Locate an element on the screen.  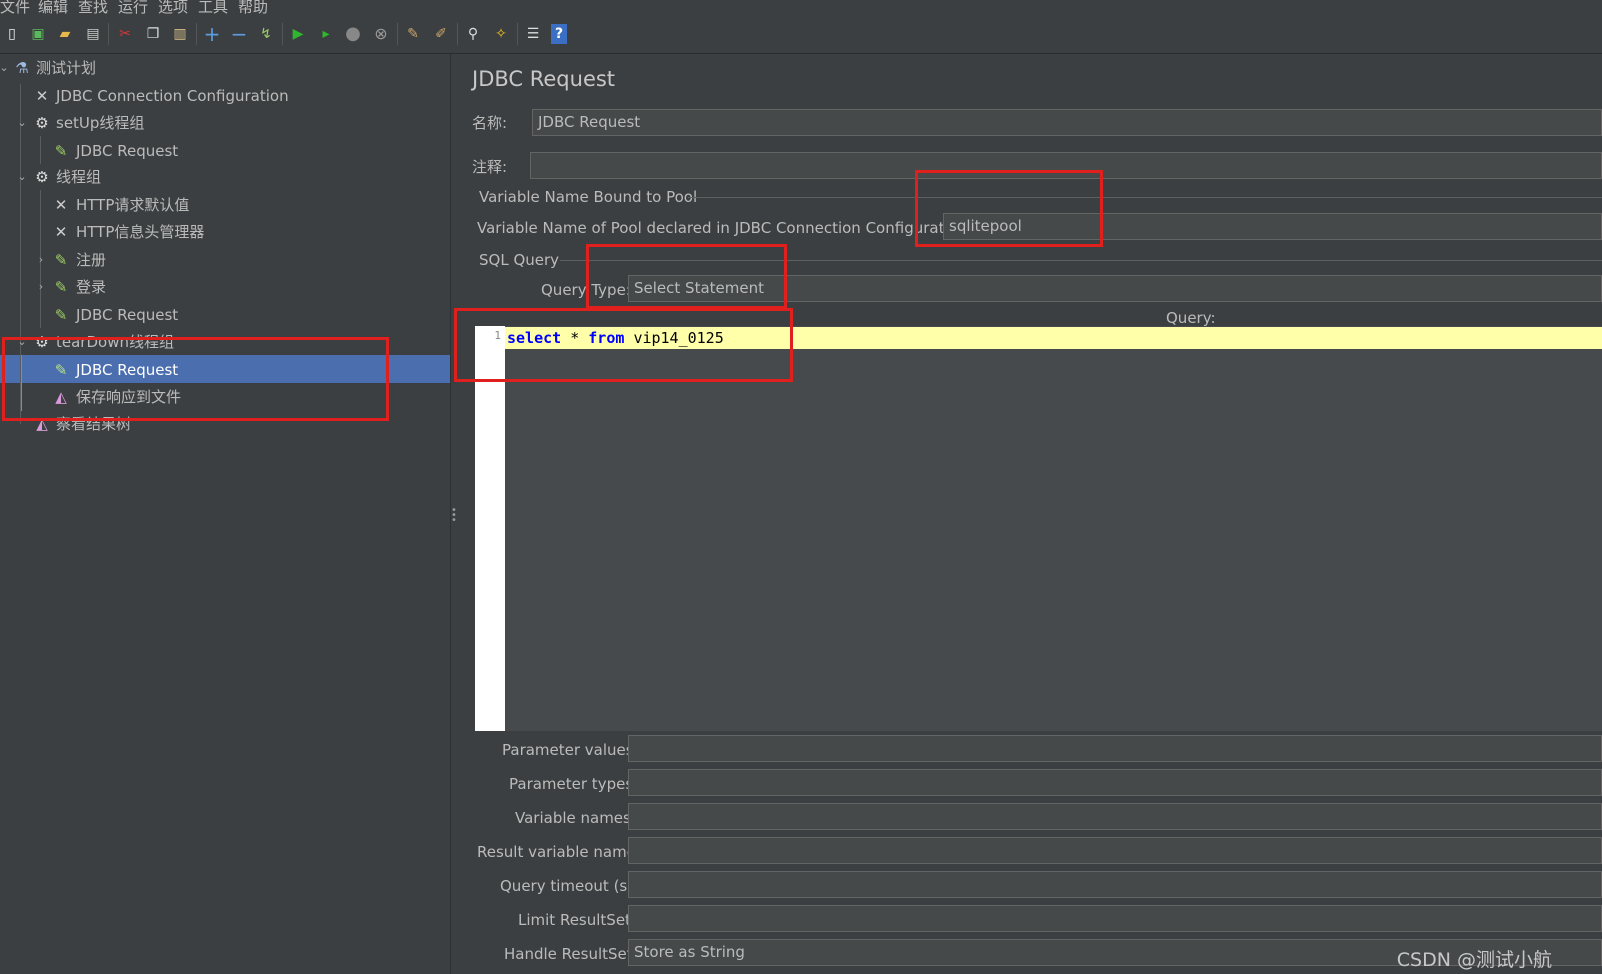
shutdown-icon: ⊗ is located at coordinates (381, 34).